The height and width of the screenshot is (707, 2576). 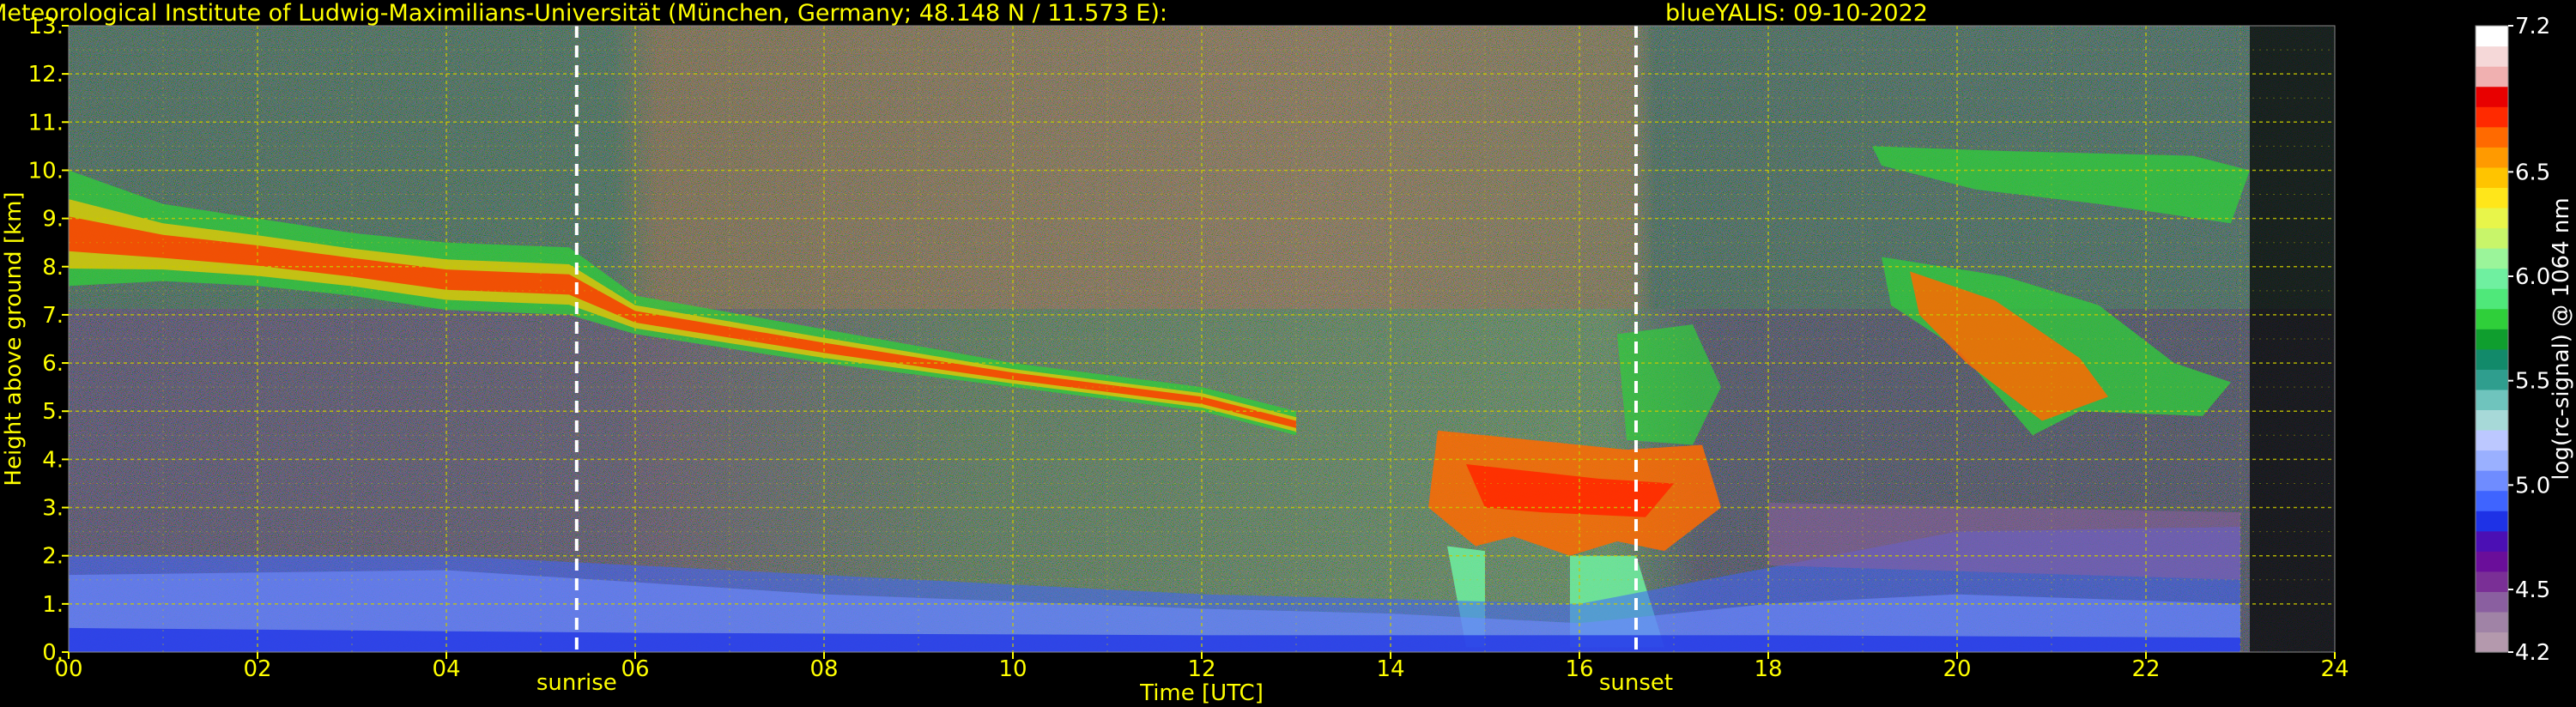 What do you see at coordinates (1768, 669) in the screenshot?
I see `x-tick-label: 18` at bounding box center [1768, 669].